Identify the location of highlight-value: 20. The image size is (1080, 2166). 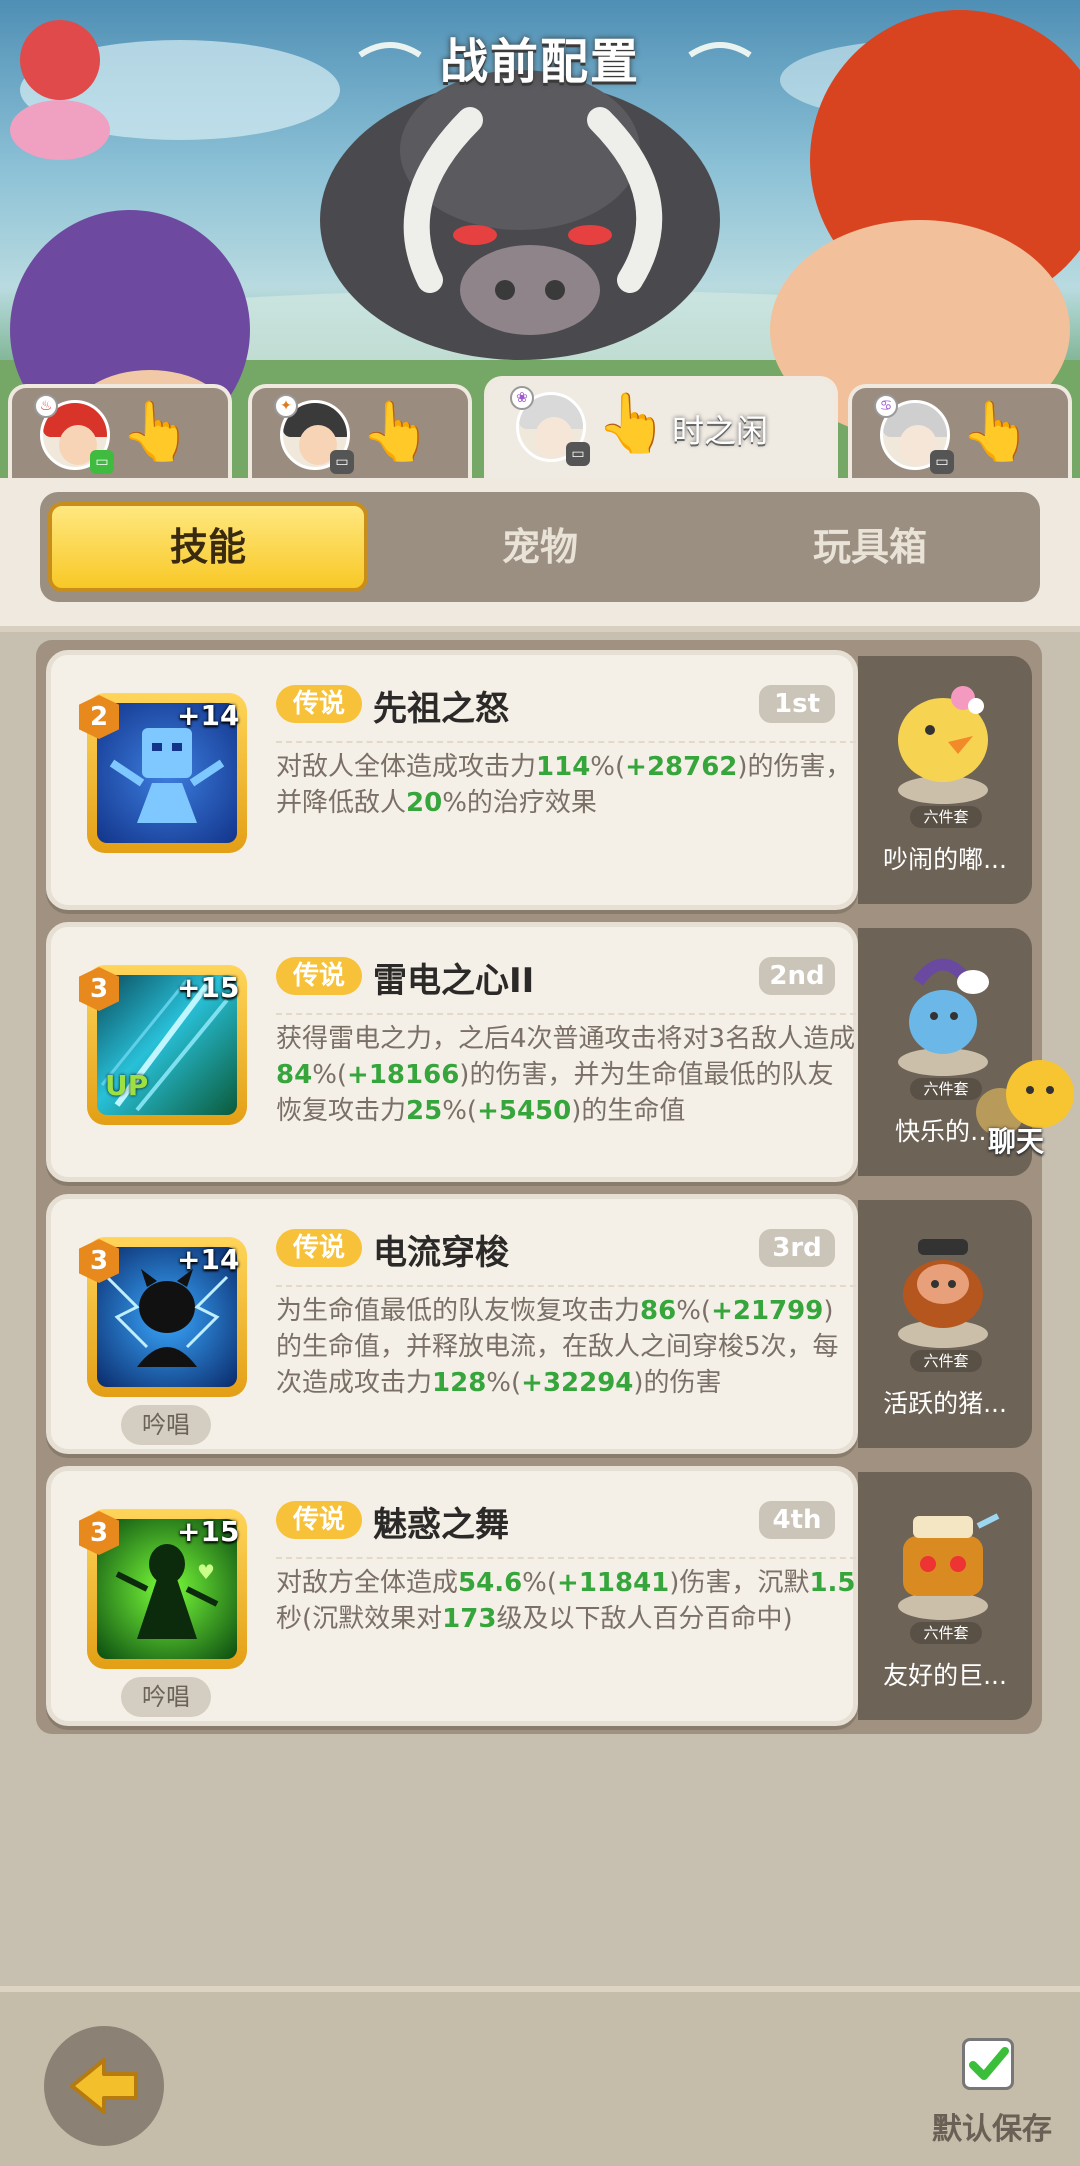
(424, 803).